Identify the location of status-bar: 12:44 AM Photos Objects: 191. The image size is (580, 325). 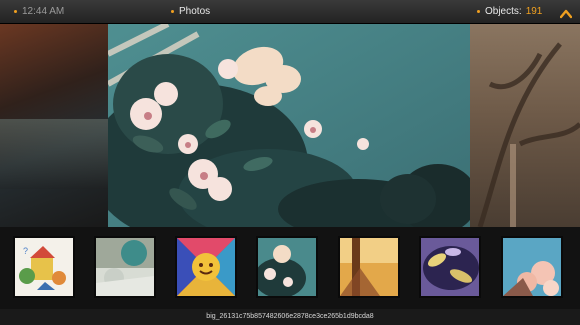
(290, 12).